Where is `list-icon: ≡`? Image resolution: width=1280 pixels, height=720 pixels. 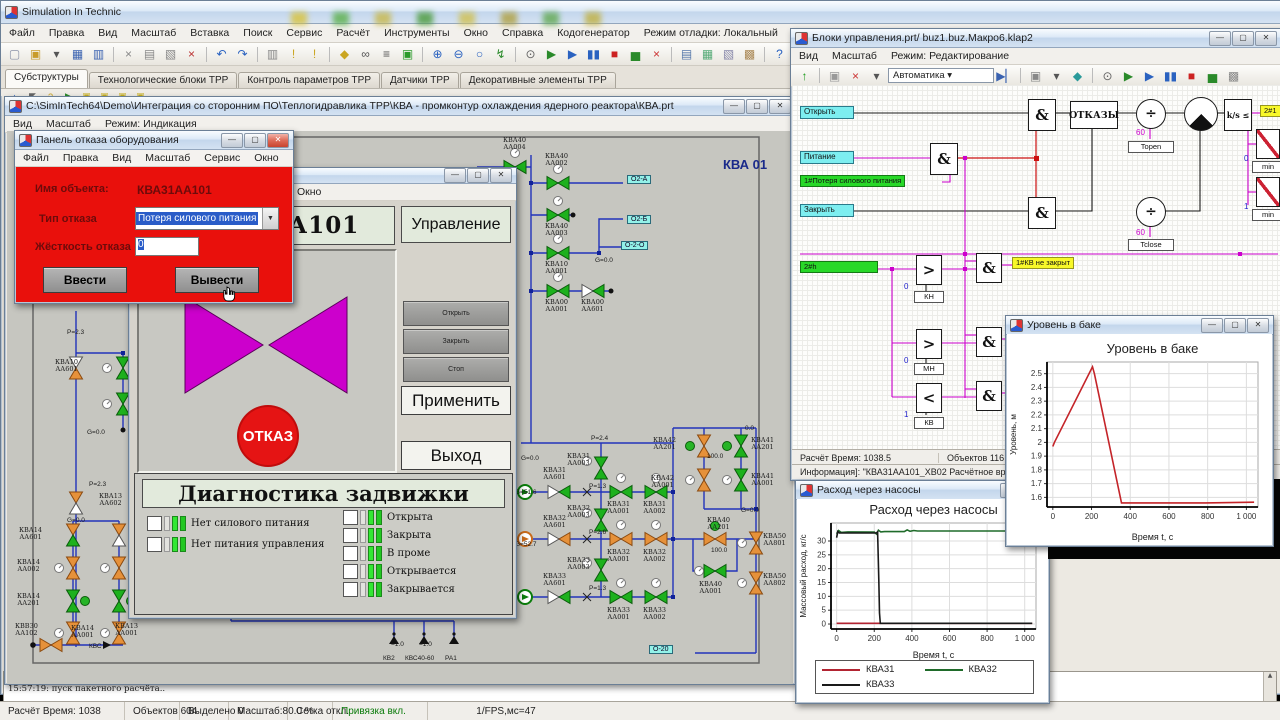 list-icon: ≡ is located at coordinates (386, 54).